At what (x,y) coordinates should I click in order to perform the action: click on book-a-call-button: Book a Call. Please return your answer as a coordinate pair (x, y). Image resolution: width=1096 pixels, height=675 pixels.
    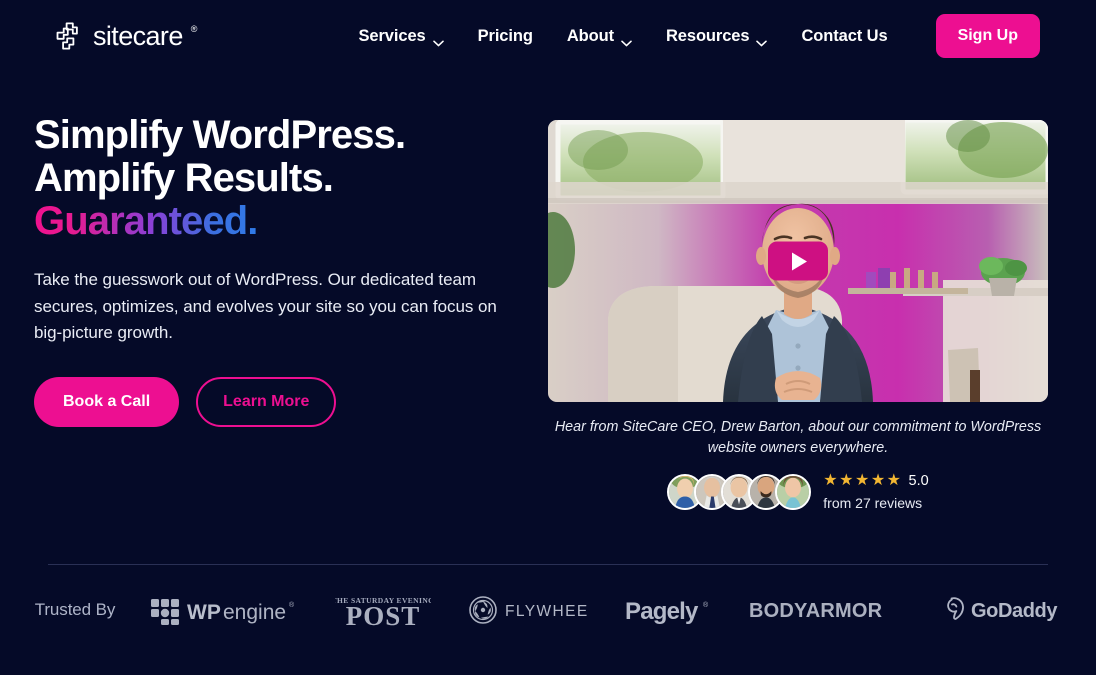
    Looking at the image, I should click on (107, 401).